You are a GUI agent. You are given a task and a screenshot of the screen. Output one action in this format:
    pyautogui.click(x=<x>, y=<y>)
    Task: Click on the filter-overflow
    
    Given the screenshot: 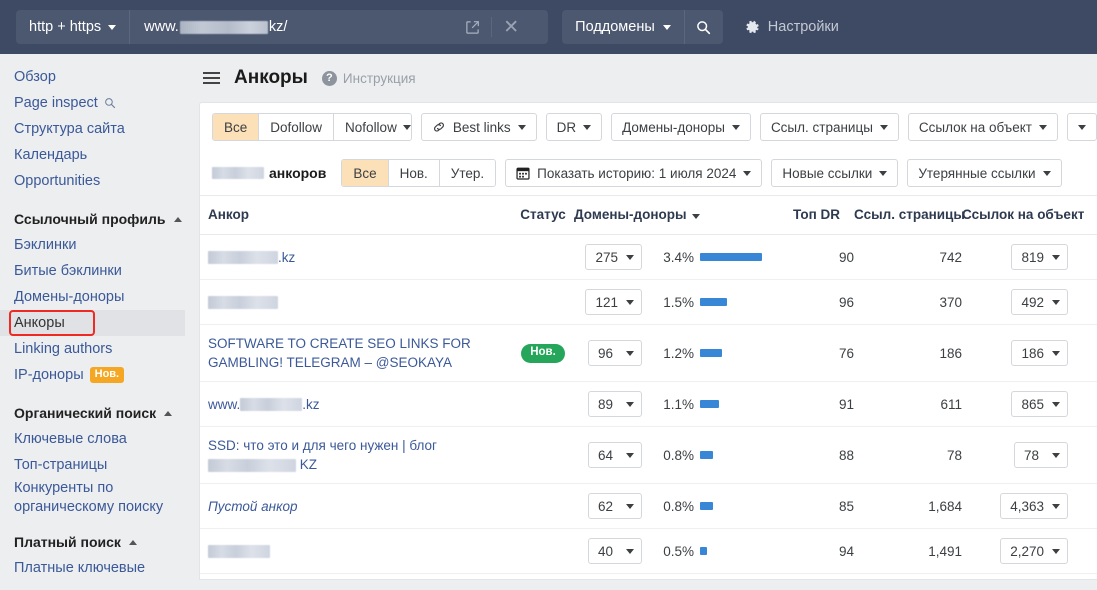 What is the action you would take?
    pyautogui.click(x=1082, y=127)
    